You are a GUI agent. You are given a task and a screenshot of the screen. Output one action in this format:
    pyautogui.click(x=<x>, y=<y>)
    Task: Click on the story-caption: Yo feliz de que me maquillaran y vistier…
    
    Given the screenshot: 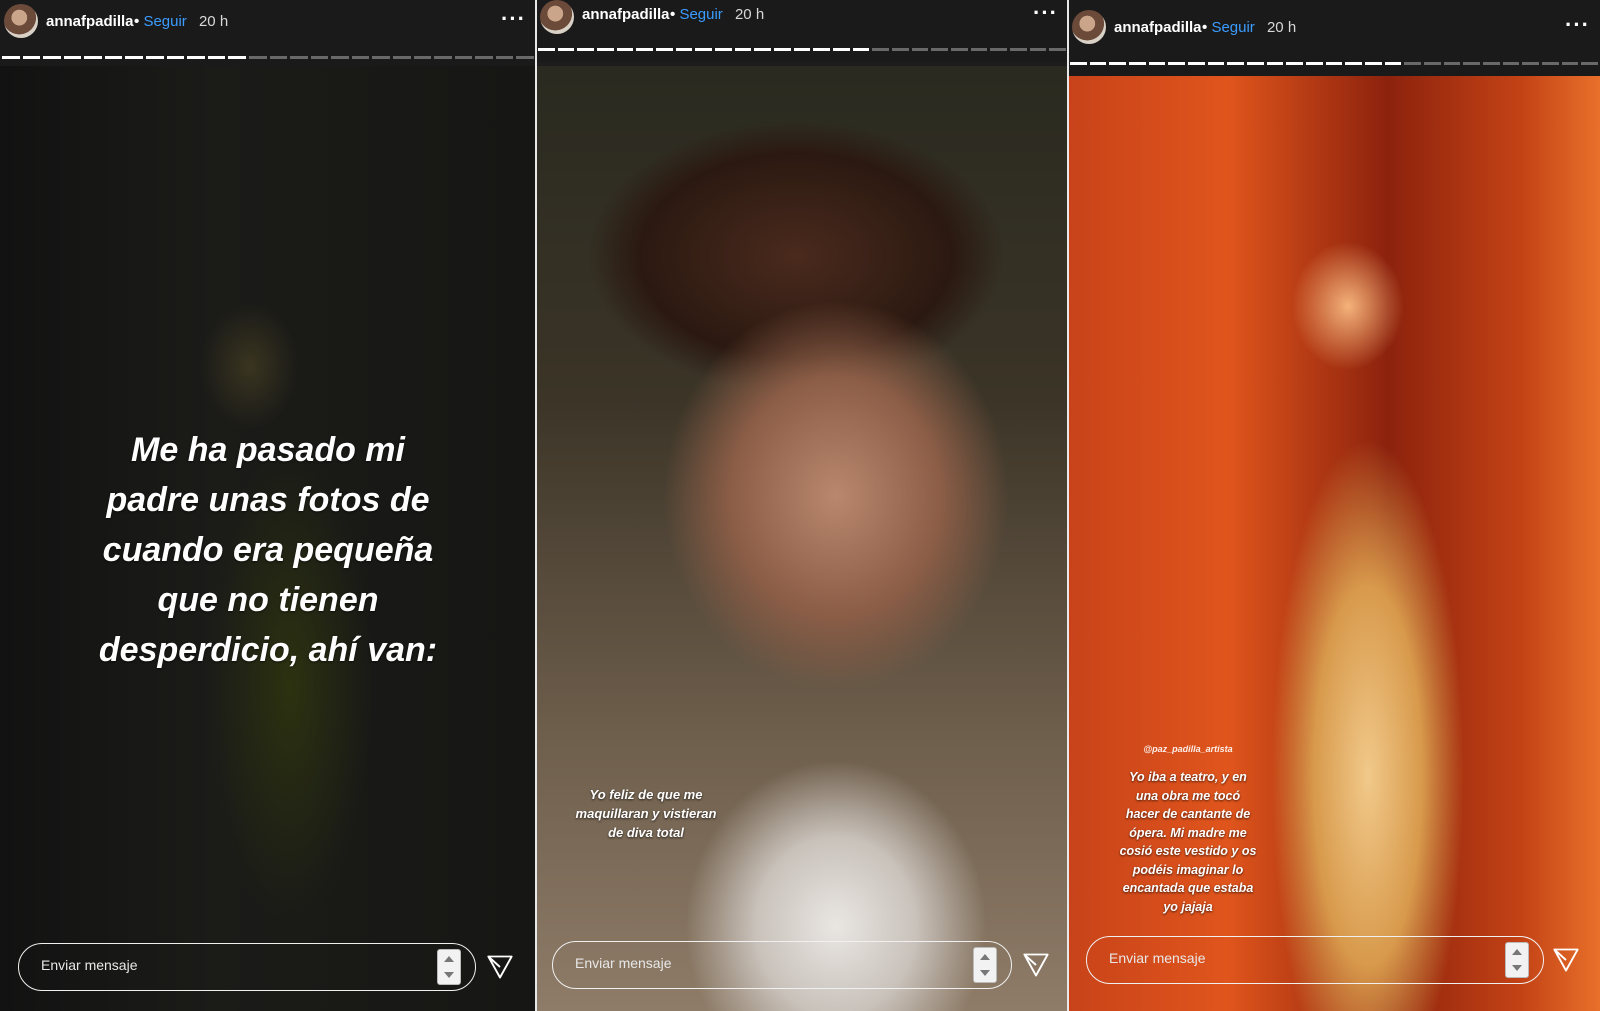 What is the action you would take?
    pyautogui.click(x=646, y=813)
    